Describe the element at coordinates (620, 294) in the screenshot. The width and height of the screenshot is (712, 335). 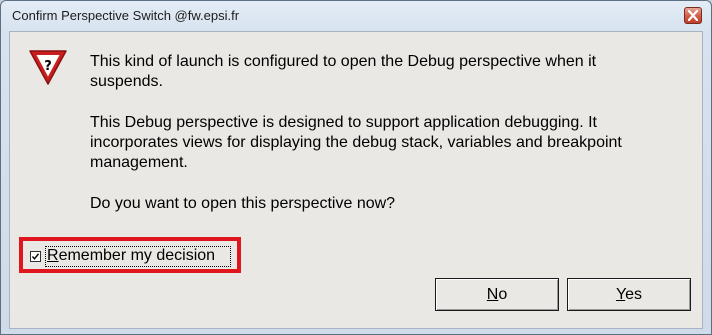
I see `mnemonic-y: Y` at that location.